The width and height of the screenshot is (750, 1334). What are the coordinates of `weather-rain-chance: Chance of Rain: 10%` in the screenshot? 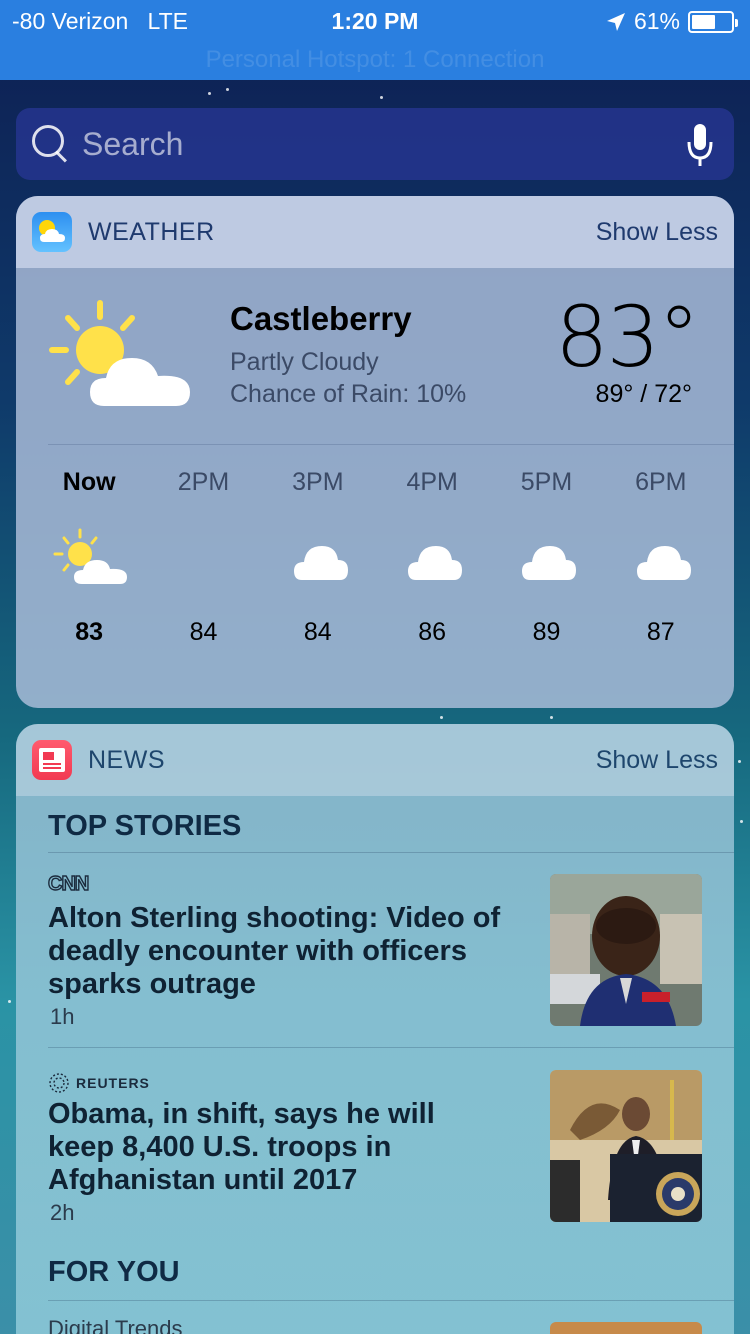 It's located at (348, 394).